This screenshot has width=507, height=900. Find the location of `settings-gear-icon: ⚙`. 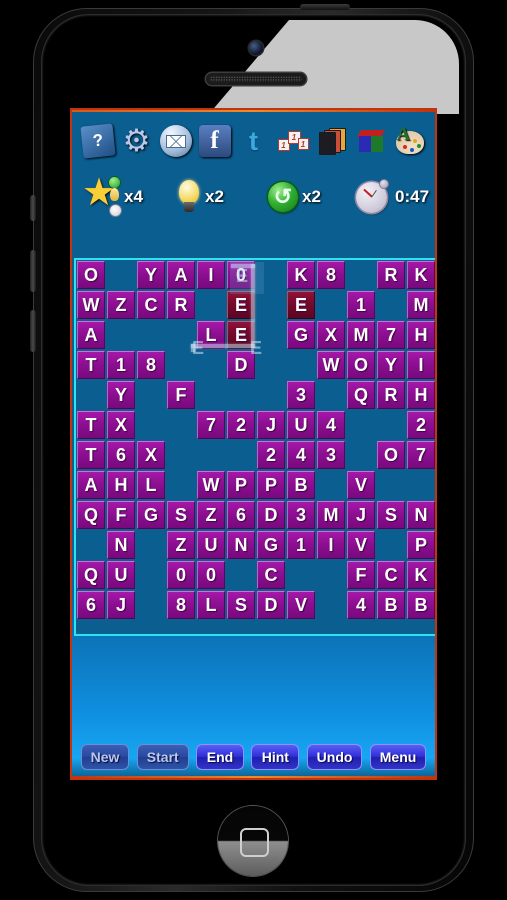

settings-gear-icon: ⚙ is located at coordinates (137, 141).